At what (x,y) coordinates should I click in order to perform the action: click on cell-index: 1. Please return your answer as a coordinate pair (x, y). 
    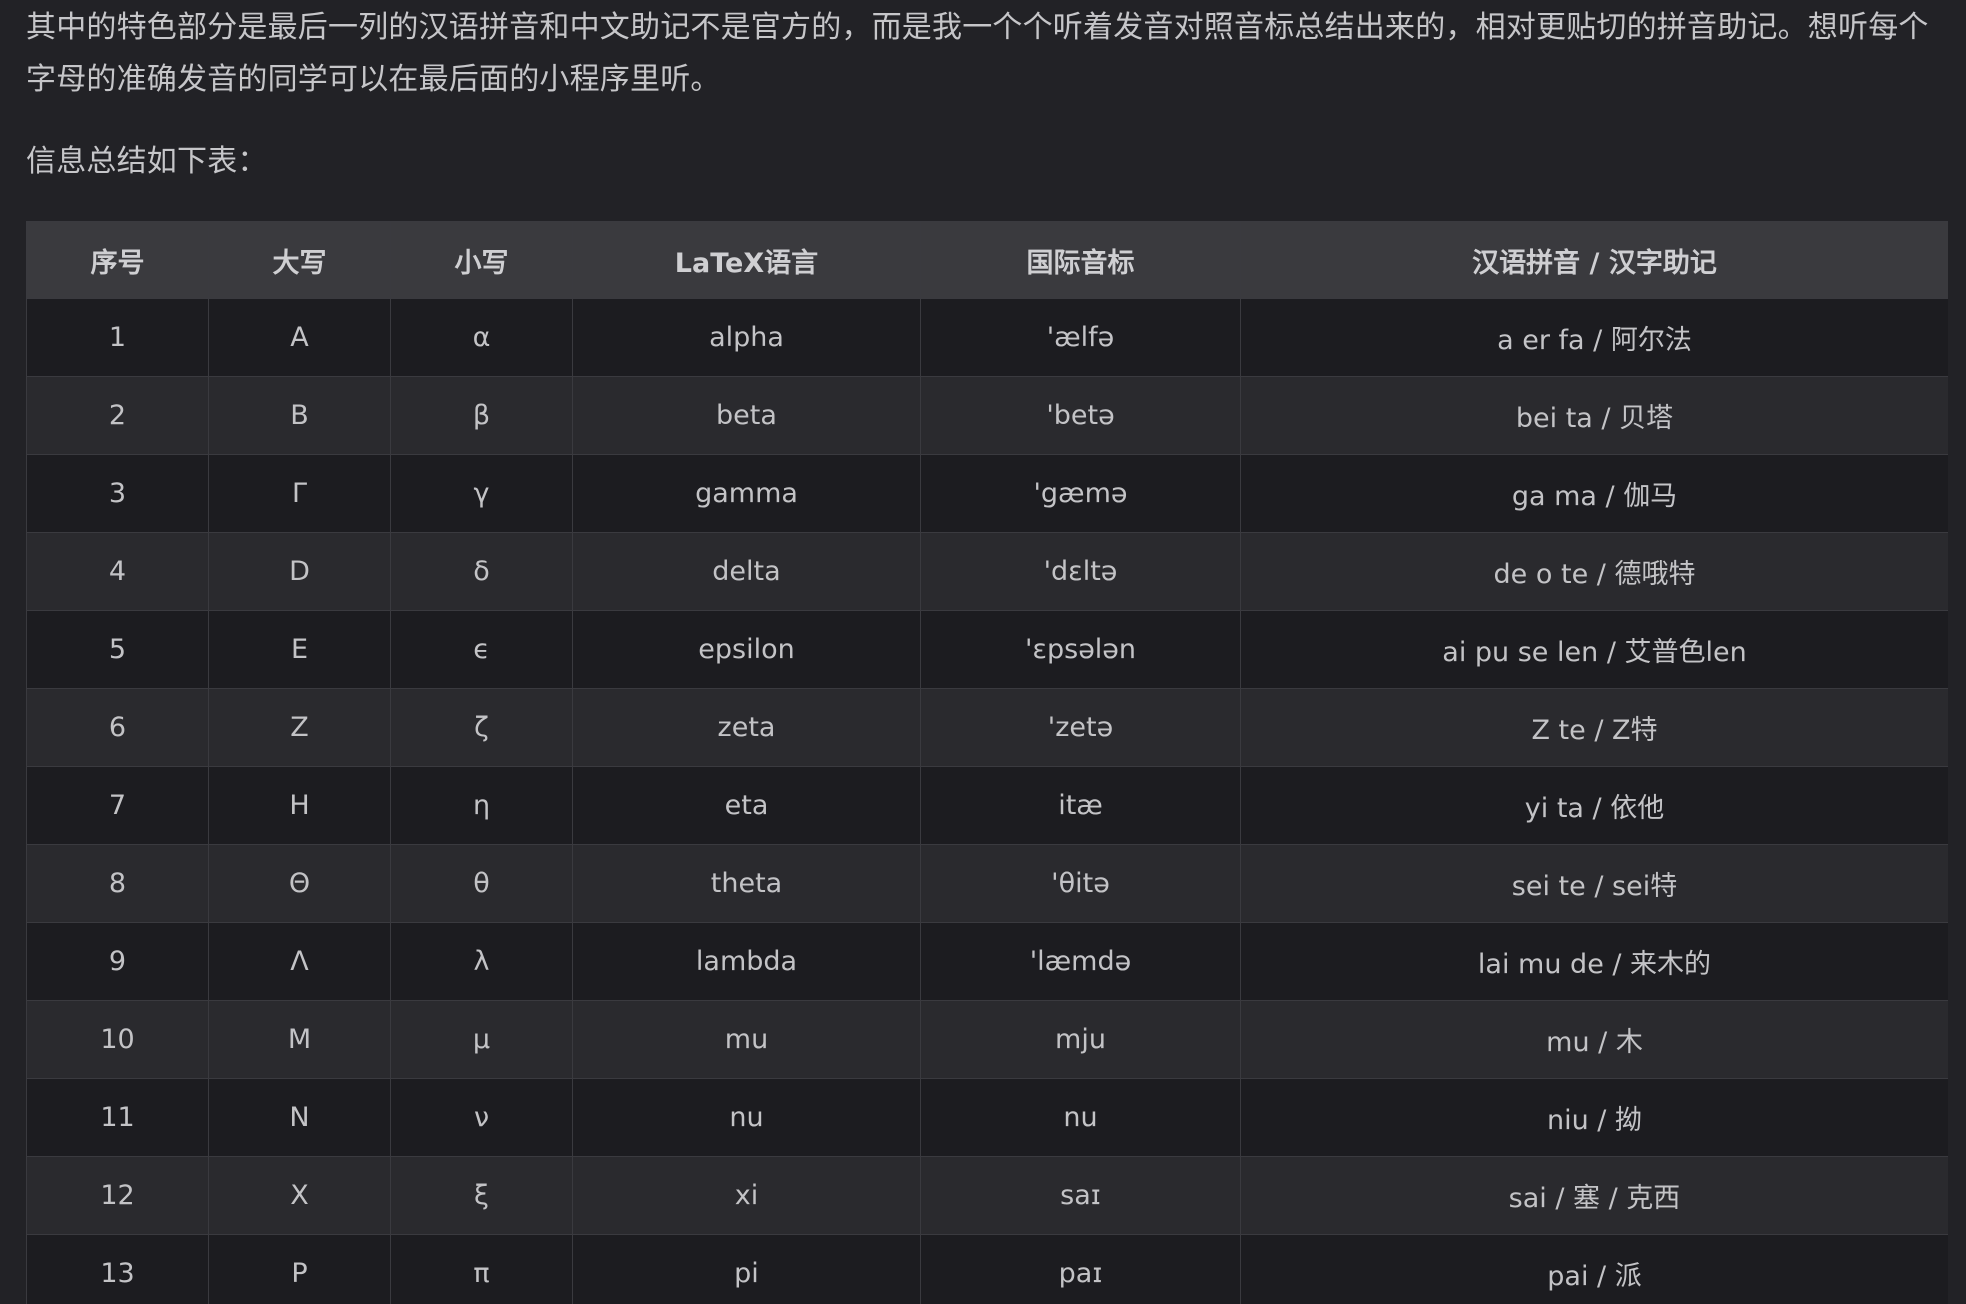
    Looking at the image, I should click on (117, 337).